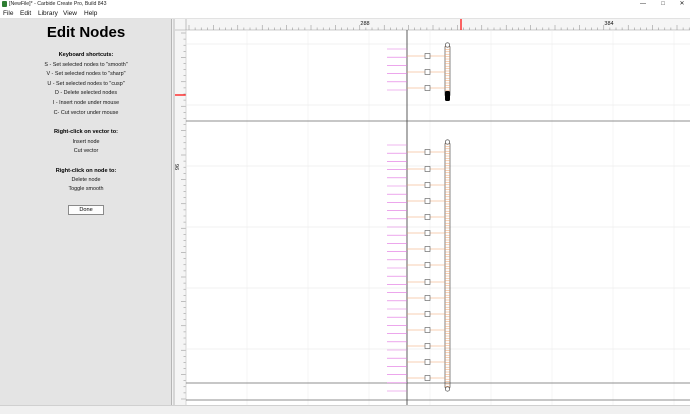 Image resolution: width=690 pixels, height=414 pixels. Describe the element at coordinates (86, 84) in the screenshot. I see `shortcut-line: U - Set selected nodes to "cusp"` at that location.